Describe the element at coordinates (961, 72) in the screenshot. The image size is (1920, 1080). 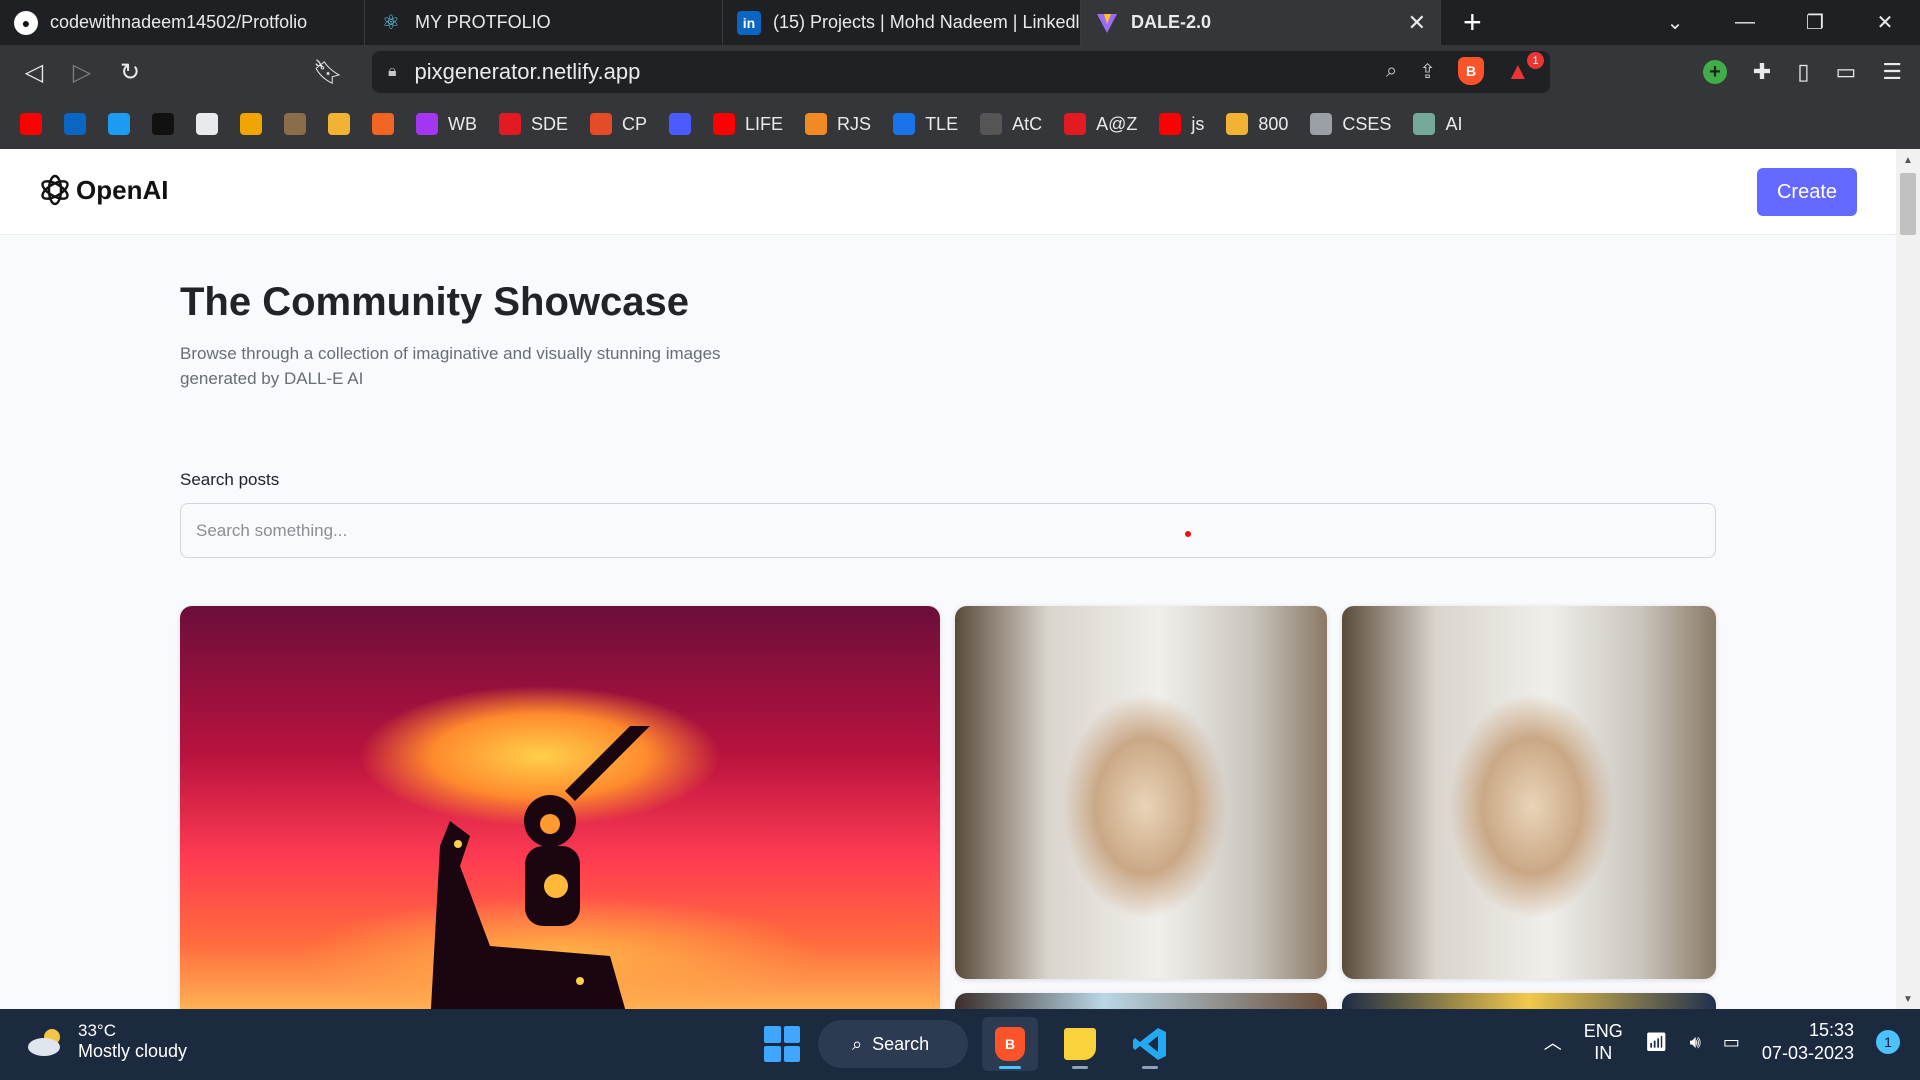
I see `address-bar: 🔒︎ pixgenerator.netlify.app ⌕ ⇪ B ▲ 1` at that location.